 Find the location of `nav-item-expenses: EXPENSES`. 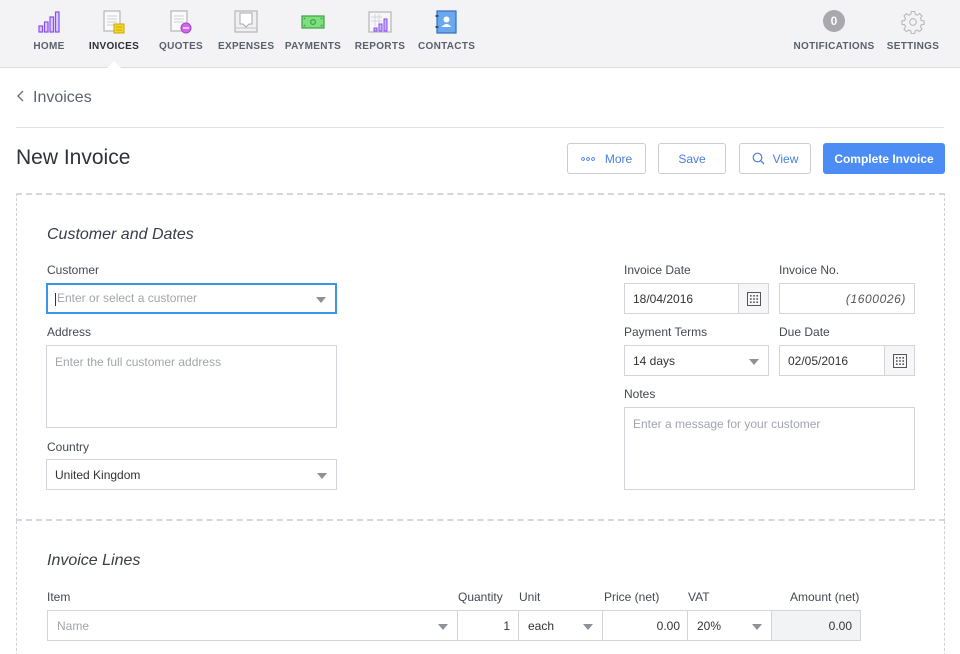

nav-item-expenses: EXPENSES is located at coordinates (246, 34).